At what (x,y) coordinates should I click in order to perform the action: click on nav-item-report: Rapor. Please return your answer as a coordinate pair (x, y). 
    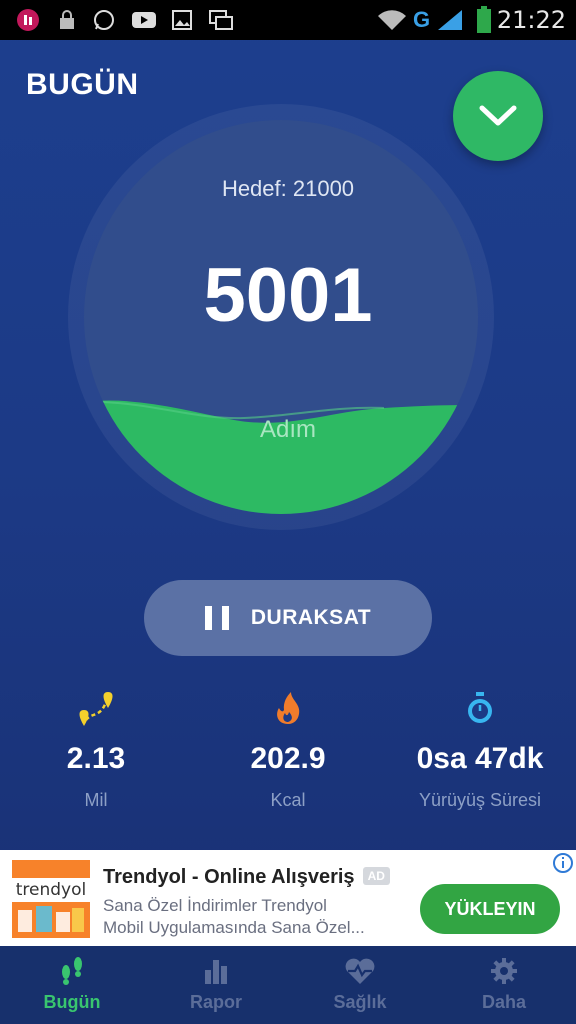
    Looking at the image, I should click on (216, 985).